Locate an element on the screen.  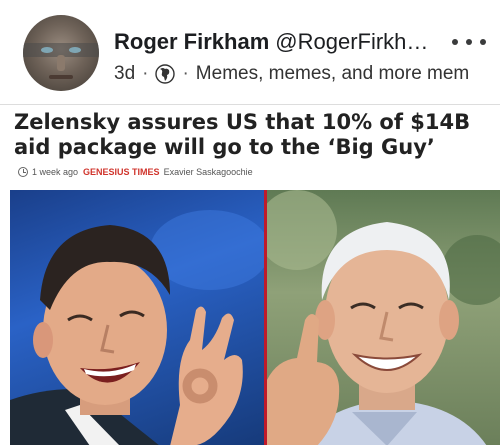
post-meta: 3d · · Memes, memes, and more mem is located at coordinates (300, 74).